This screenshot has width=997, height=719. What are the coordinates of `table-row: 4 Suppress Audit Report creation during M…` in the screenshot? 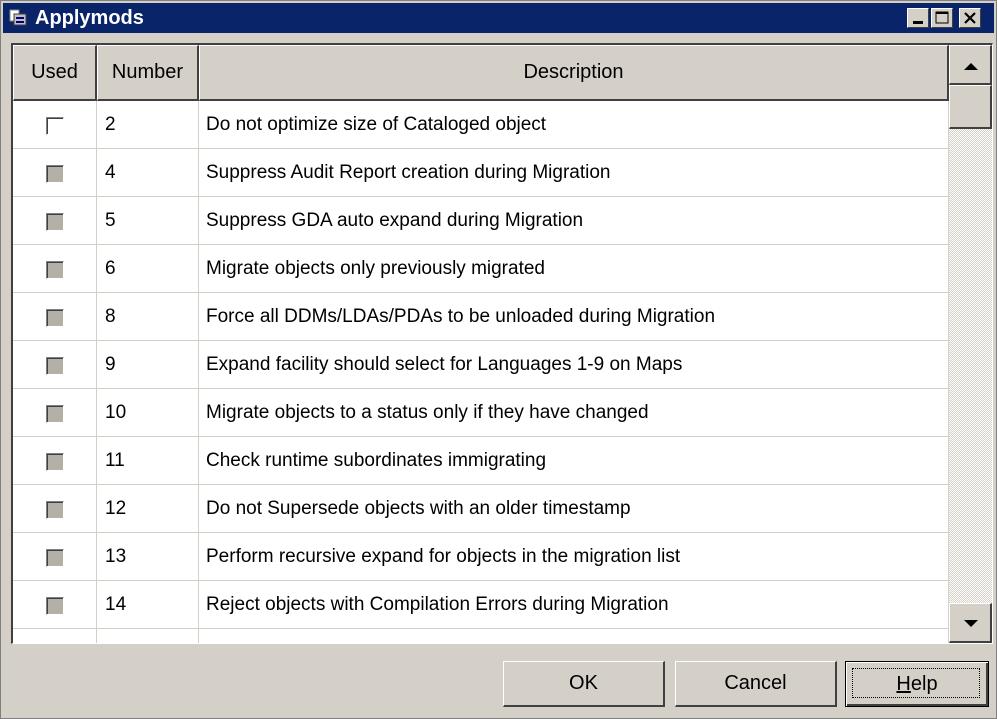 It's located at (481, 173).